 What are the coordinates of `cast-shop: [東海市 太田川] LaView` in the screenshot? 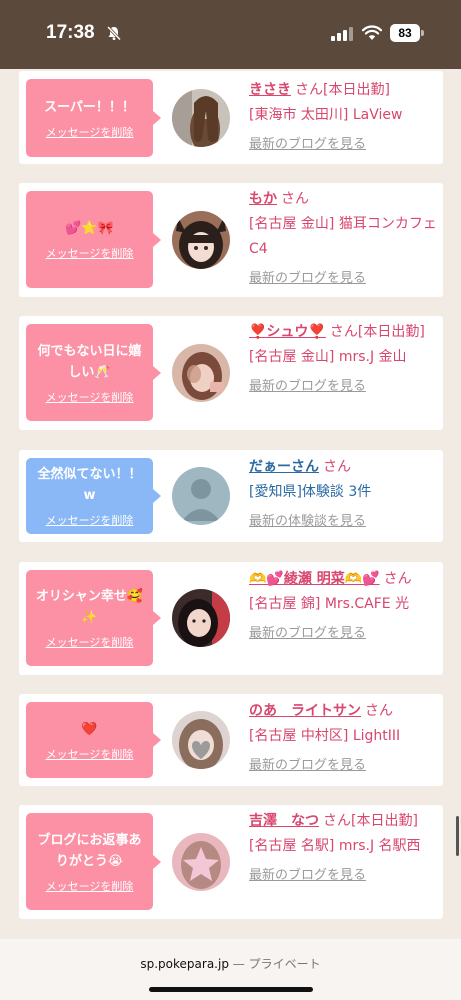 It's located at (344, 115).